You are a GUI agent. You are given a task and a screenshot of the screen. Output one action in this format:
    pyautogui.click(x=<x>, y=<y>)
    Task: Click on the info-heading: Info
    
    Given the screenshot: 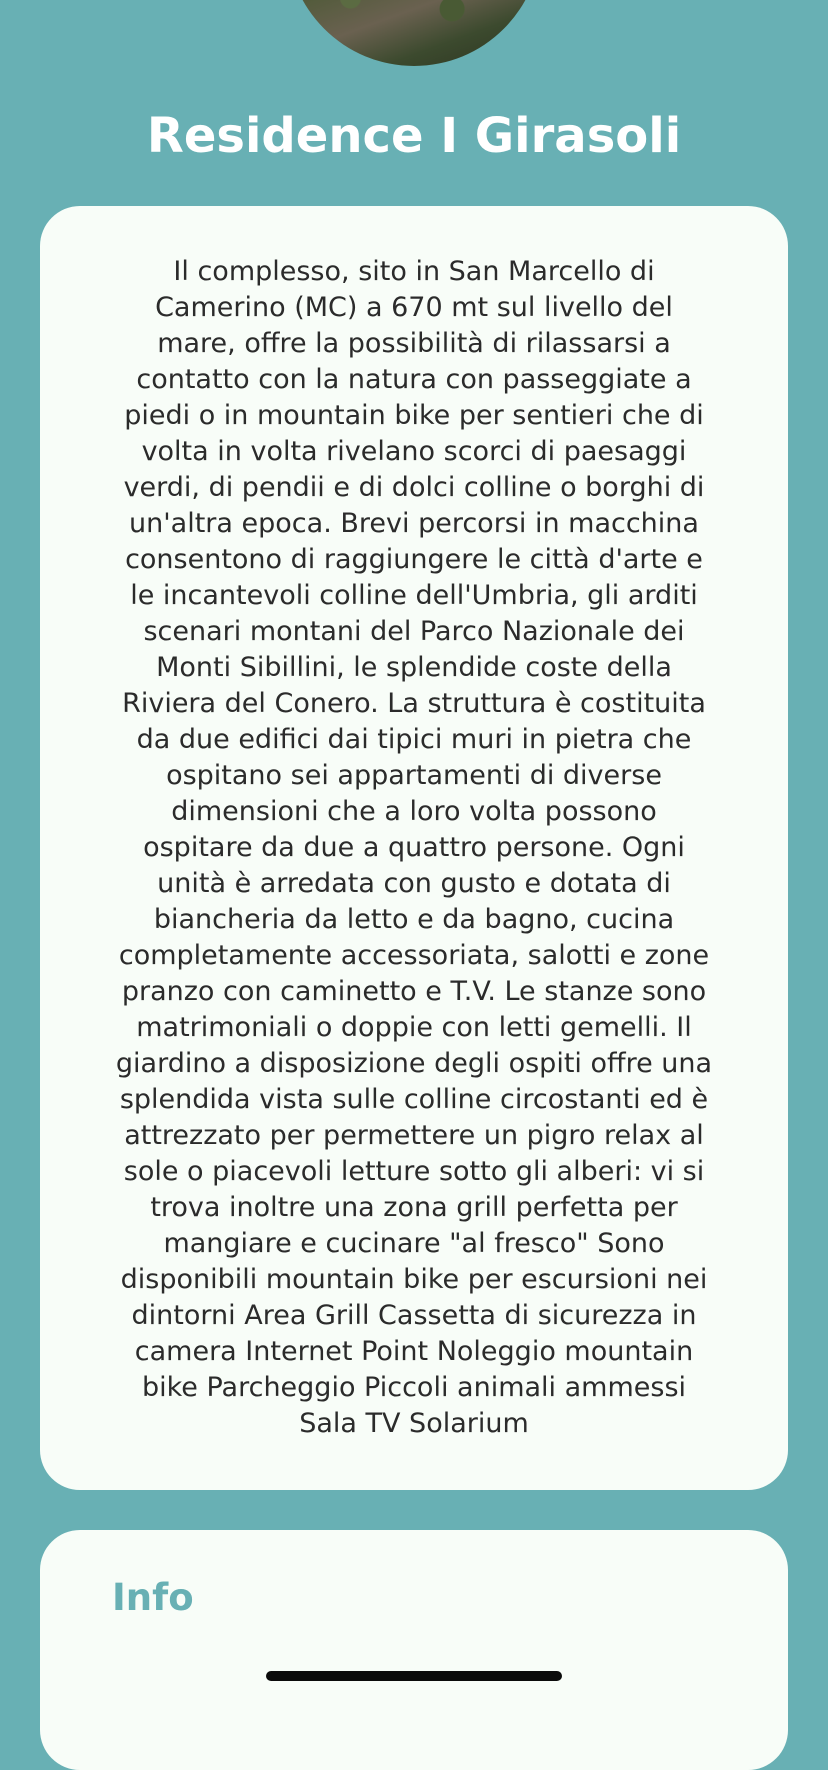 What is the action you would take?
    pyautogui.click(x=153, y=1597)
    